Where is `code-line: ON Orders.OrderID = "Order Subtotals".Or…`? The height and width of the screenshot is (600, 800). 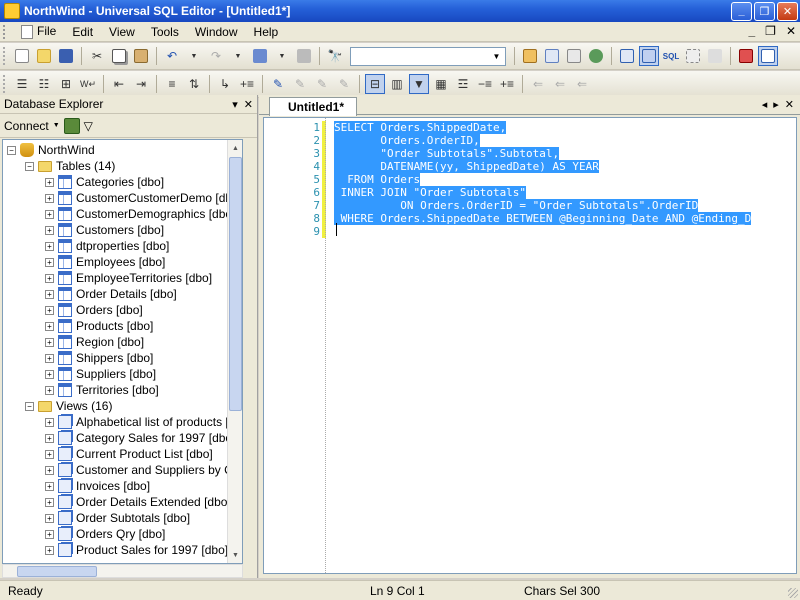 code-line: ON Orders.OrderID = "Order Subtotals".Or… is located at coordinates (516, 205).